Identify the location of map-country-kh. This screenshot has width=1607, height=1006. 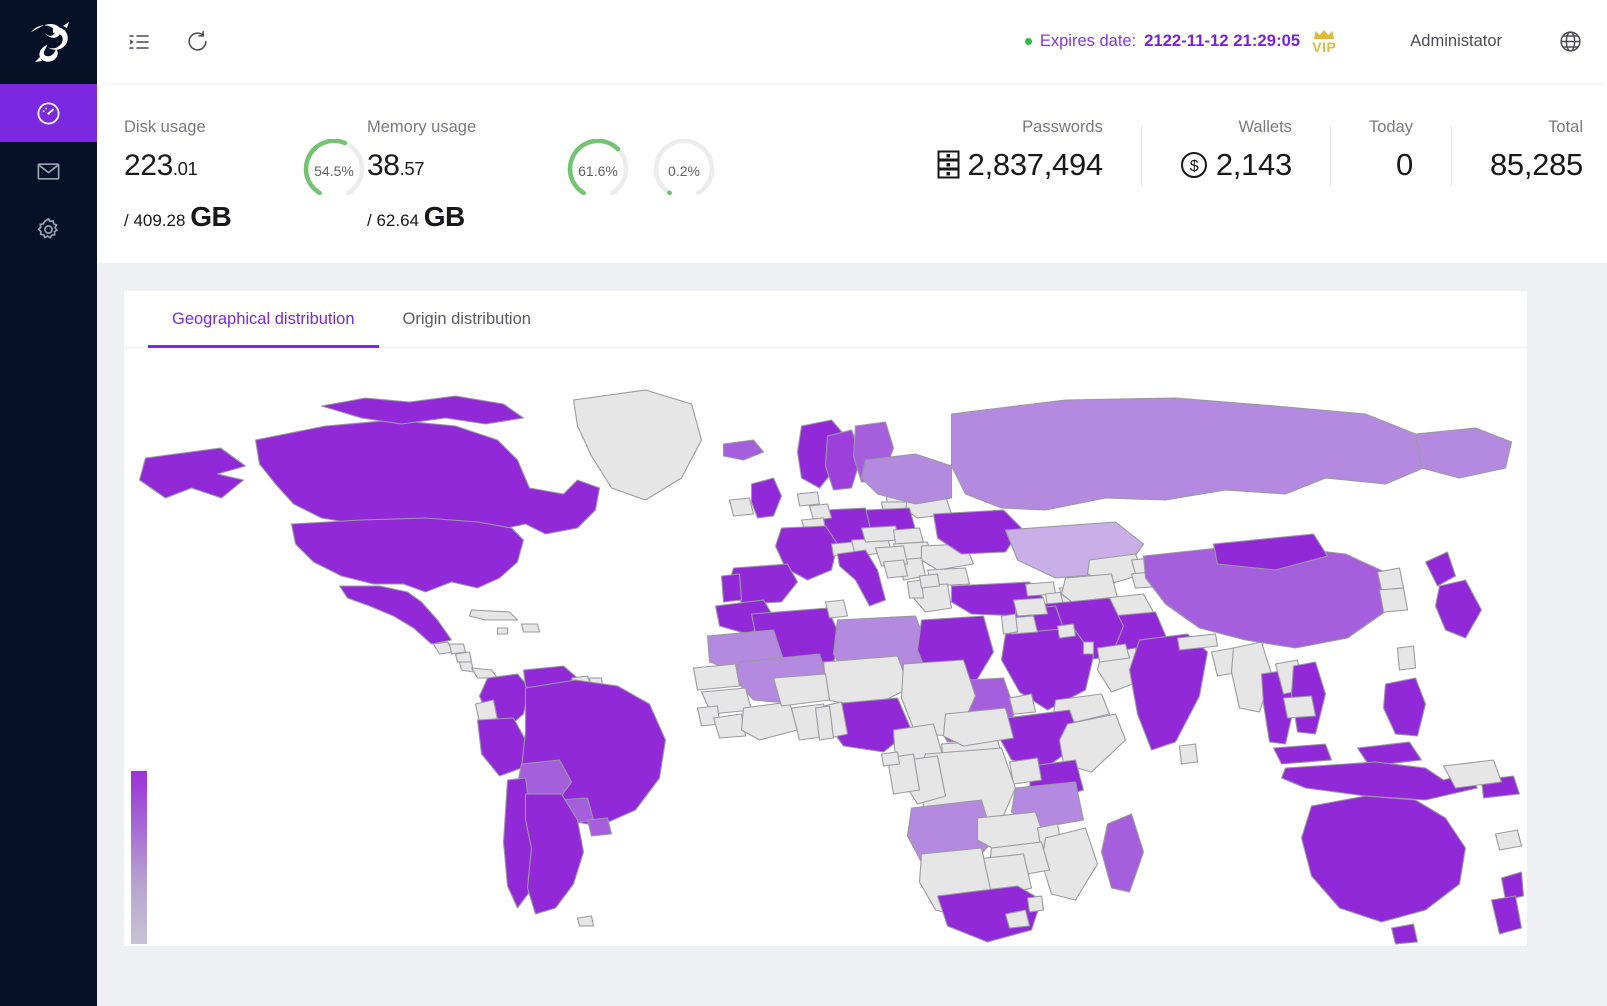
(1299, 707).